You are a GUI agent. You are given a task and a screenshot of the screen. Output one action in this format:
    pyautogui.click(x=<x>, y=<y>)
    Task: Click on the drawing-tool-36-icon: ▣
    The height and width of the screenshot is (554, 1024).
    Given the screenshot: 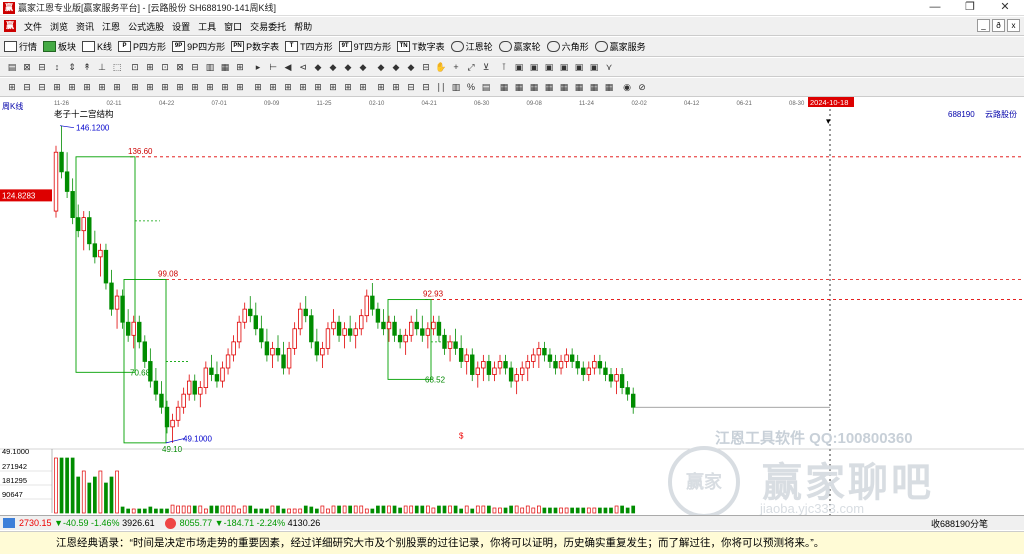 What is the action you would take?
    pyautogui.click(x=564, y=67)
    